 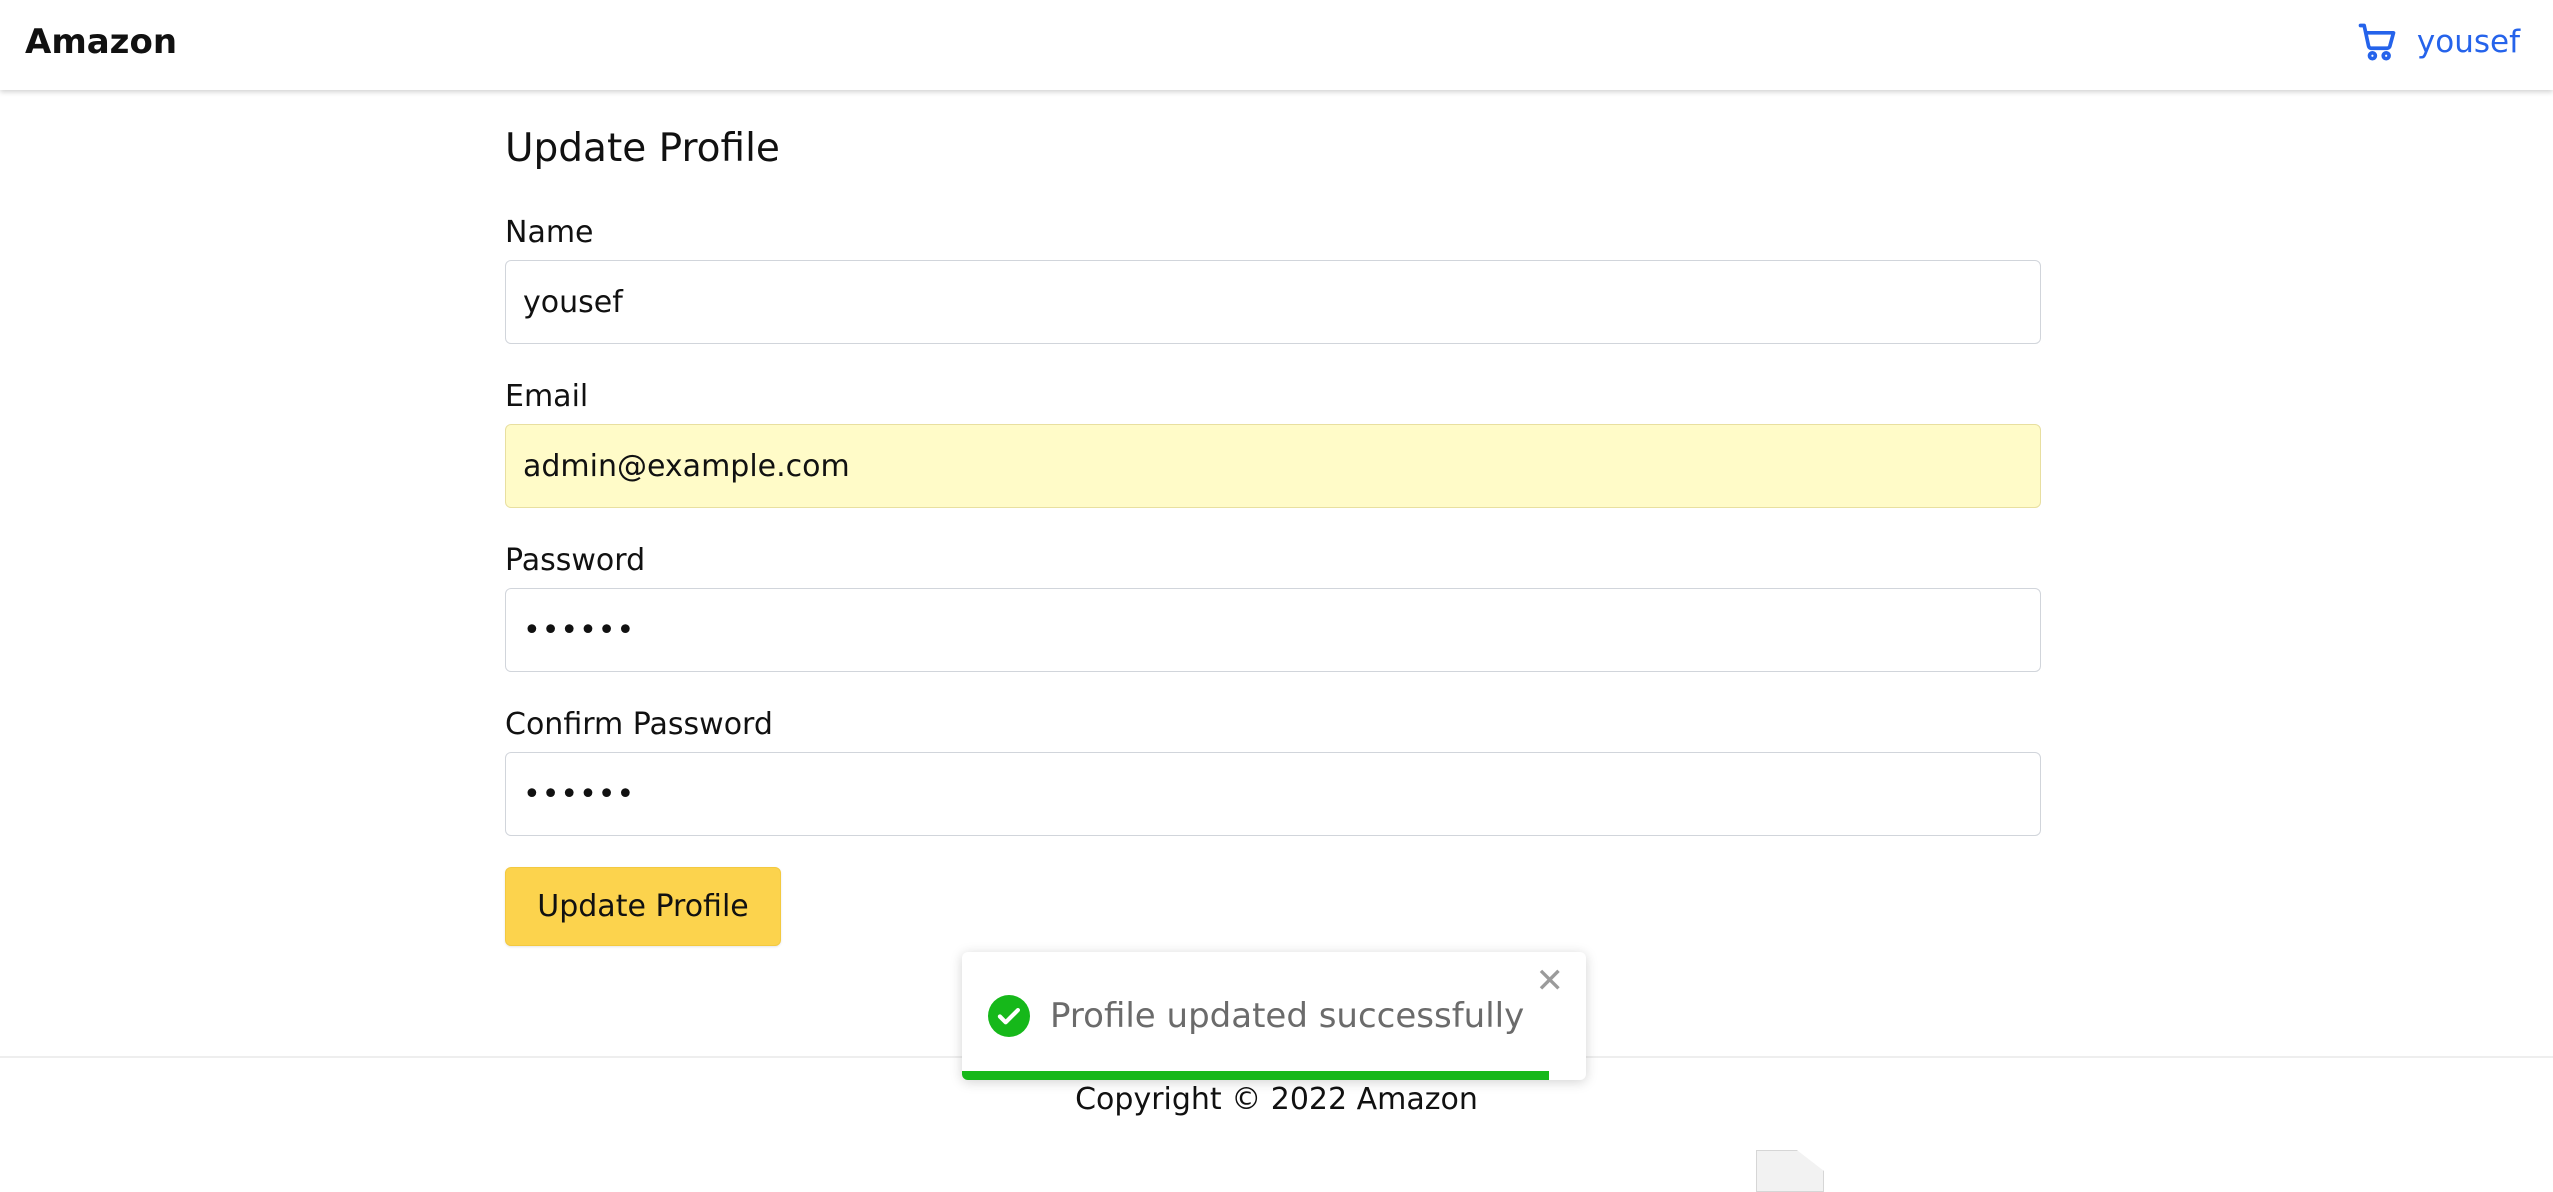 I want to click on brand-logo: Amazon, so click(x=101, y=42).